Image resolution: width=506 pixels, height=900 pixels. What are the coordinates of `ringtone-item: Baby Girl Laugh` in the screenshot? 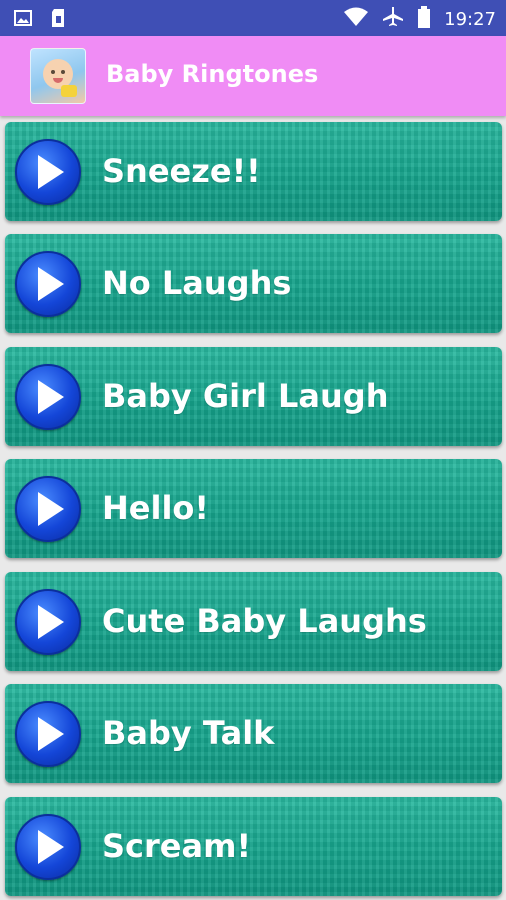 It's located at (253, 396).